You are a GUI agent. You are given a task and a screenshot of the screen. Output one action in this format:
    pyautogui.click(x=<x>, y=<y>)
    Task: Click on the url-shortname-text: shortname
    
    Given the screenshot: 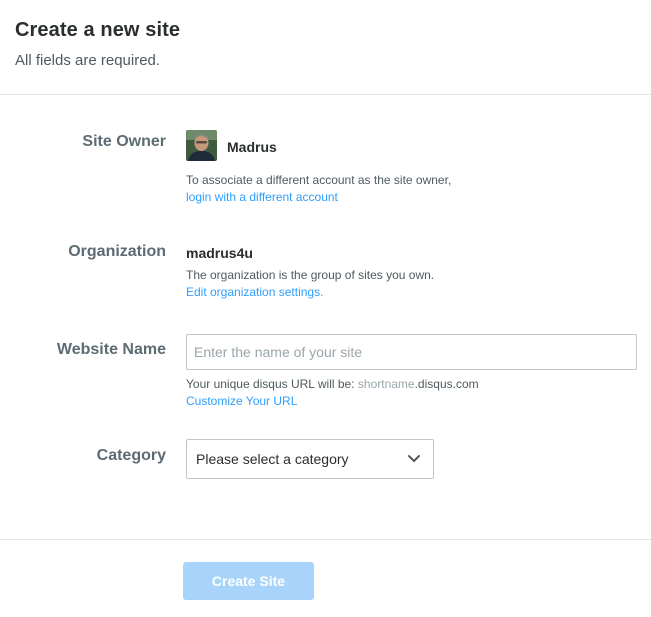 What is the action you would take?
    pyautogui.click(x=386, y=384)
    